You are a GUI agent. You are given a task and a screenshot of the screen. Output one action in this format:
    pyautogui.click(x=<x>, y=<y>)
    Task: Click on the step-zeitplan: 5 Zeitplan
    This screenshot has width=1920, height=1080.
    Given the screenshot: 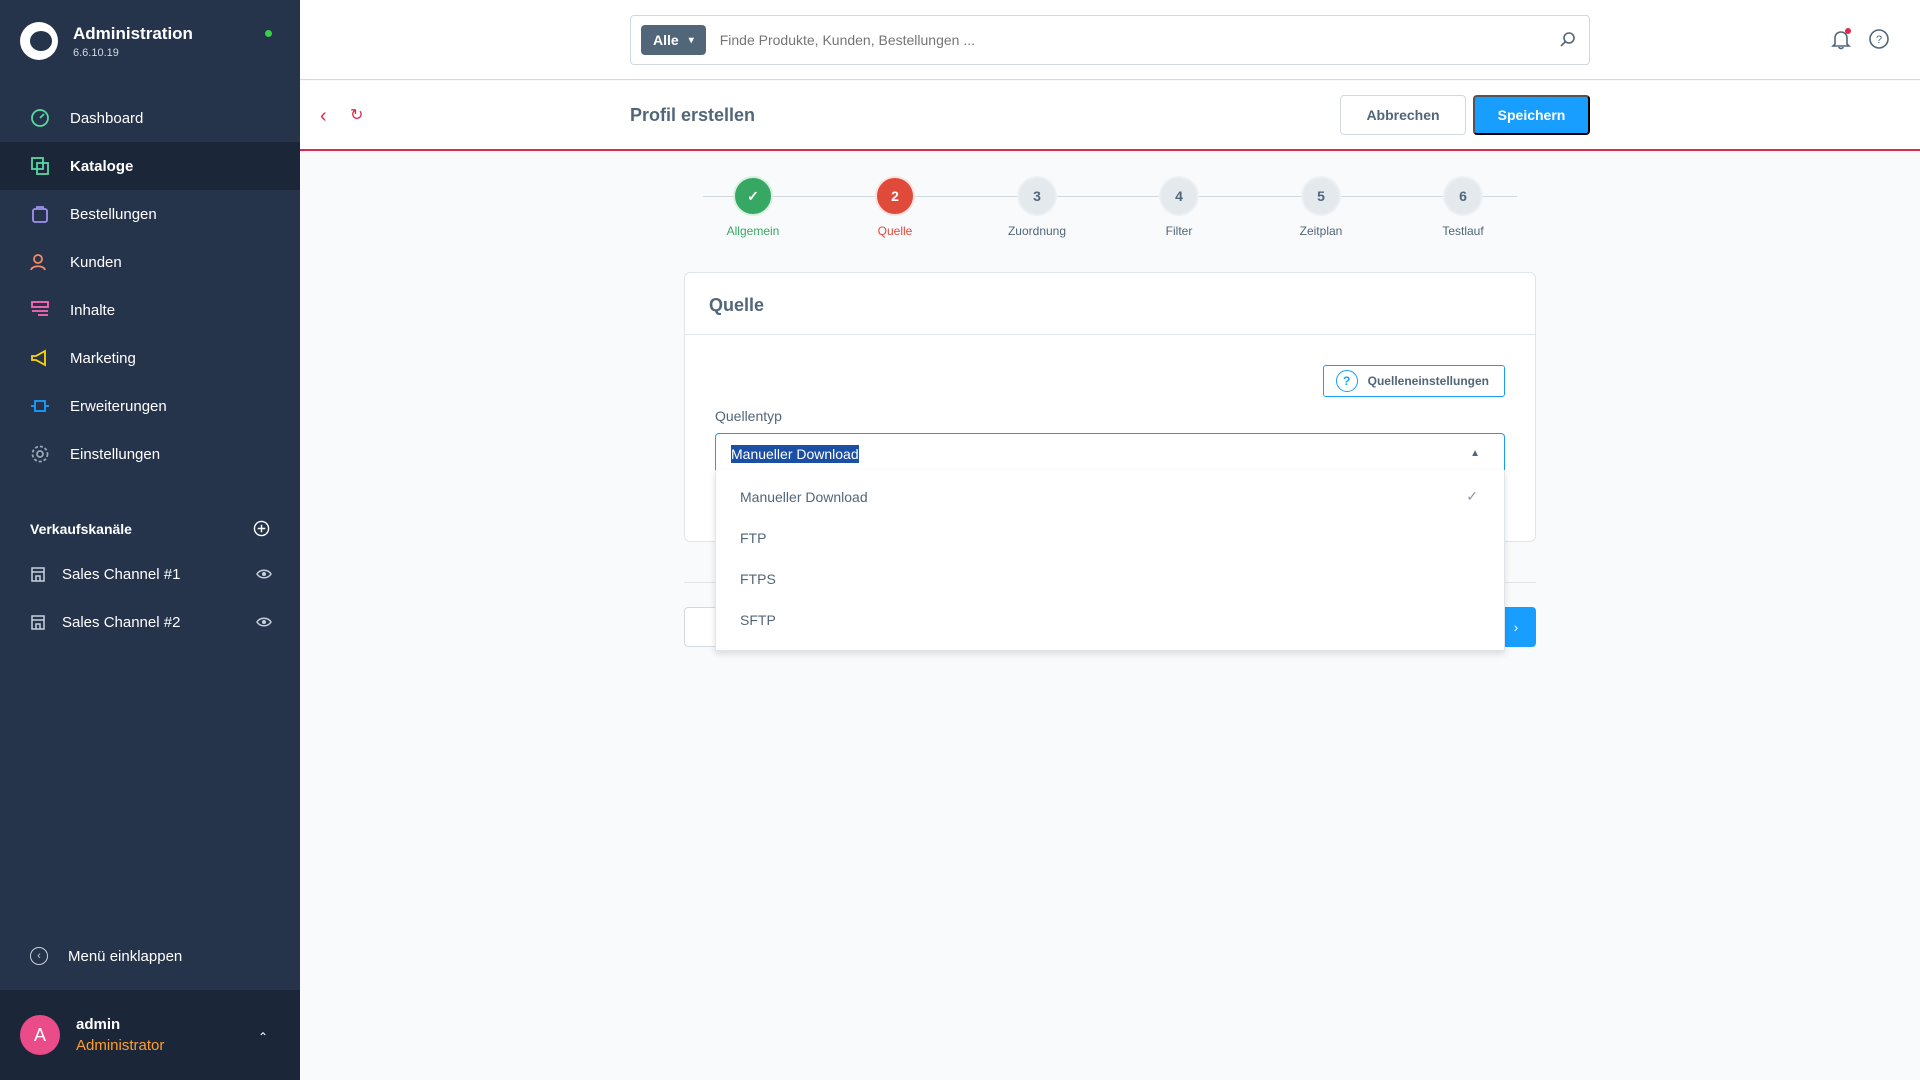 What is the action you would take?
    pyautogui.click(x=1321, y=207)
    